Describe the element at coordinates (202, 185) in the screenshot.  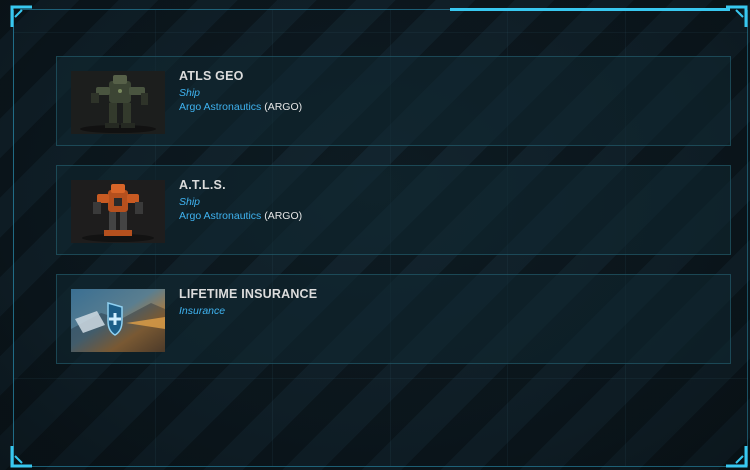
I see `item-title: A.T.L.S.` at that location.